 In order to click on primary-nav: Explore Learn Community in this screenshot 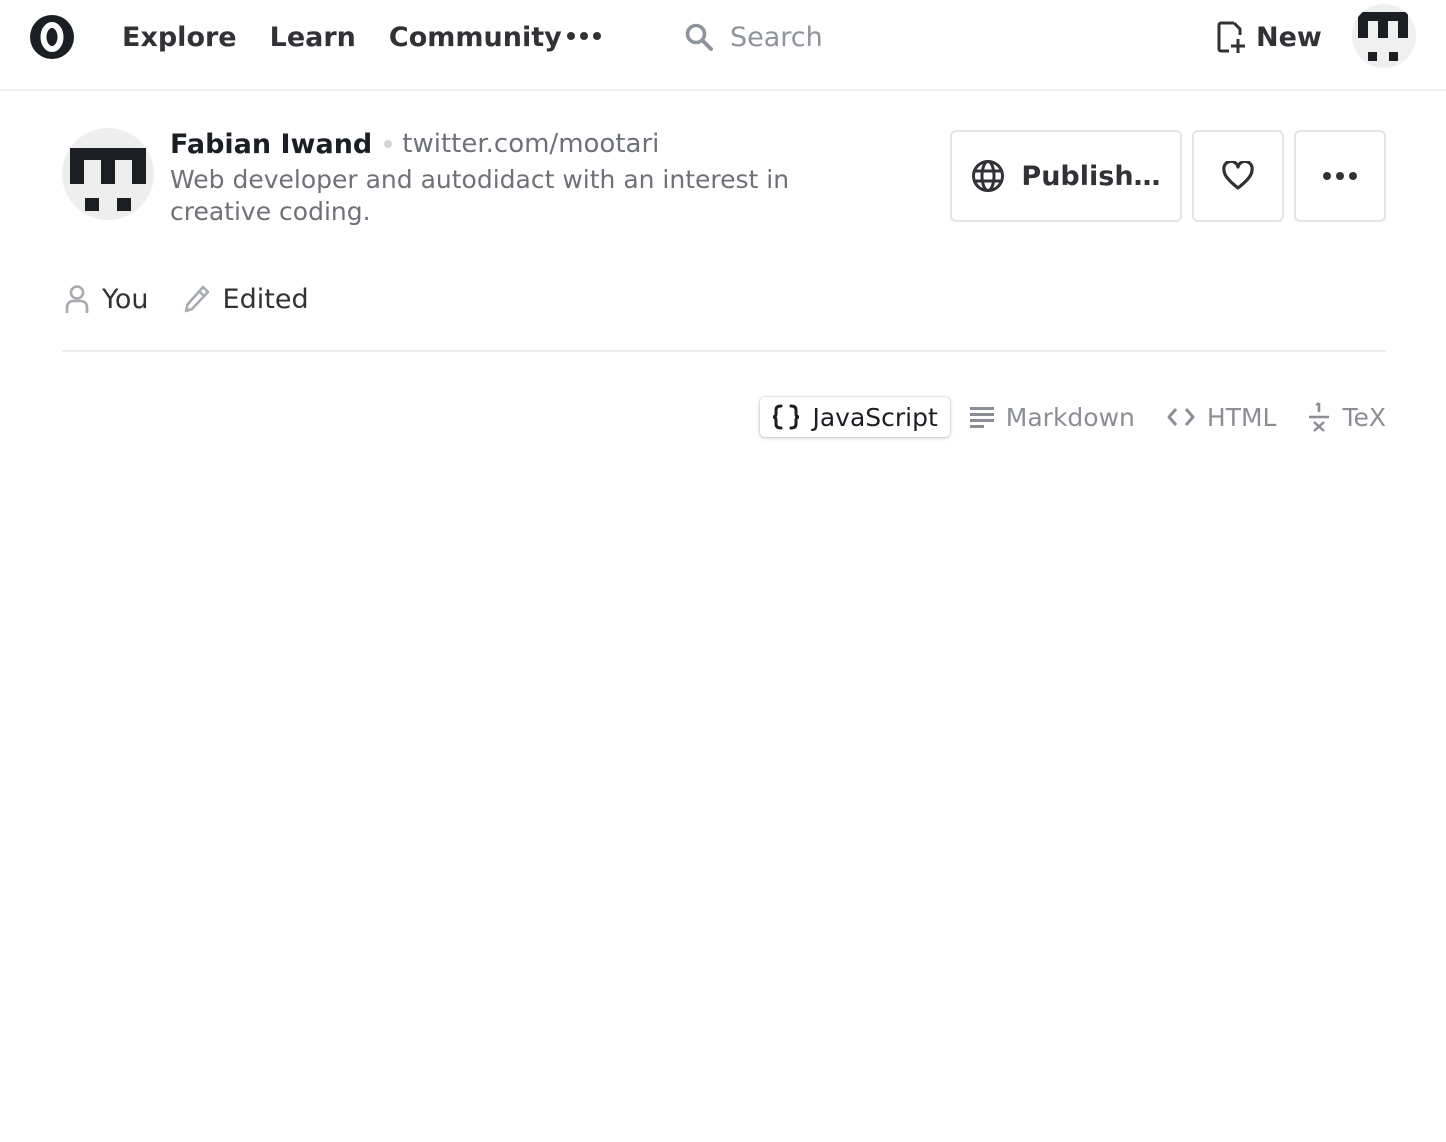, I will do `click(358, 37)`.